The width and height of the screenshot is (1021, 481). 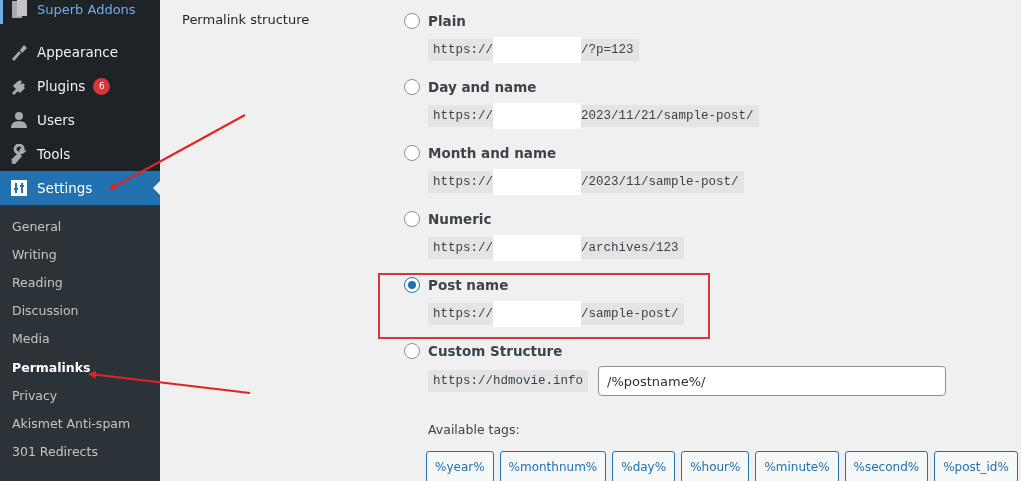 What do you see at coordinates (492, 153) in the screenshot?
I see `option-label: Month and name` at bounding box center [492, 153].